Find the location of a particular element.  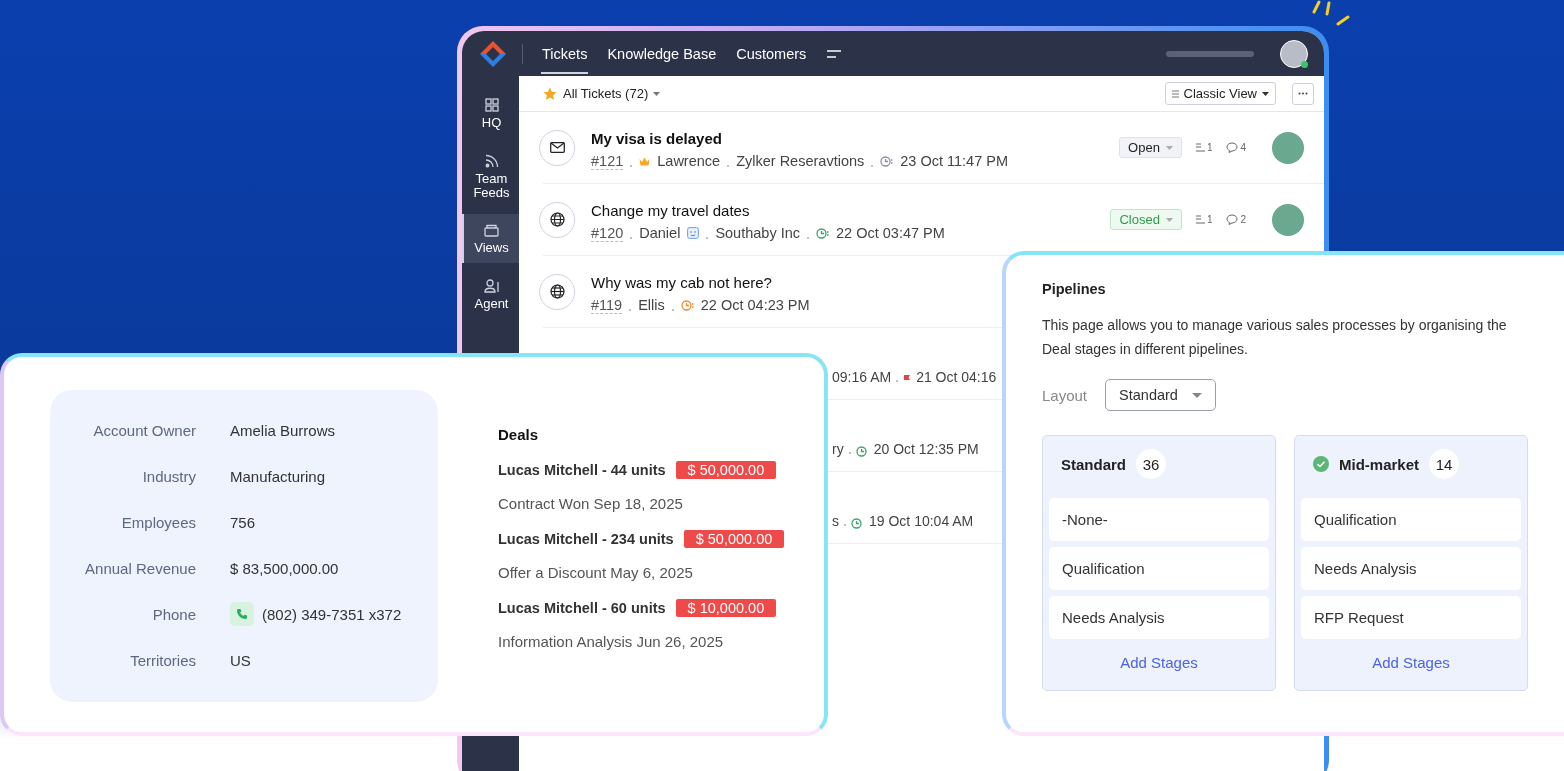

logo-icon is located at coordinates (493, 53).